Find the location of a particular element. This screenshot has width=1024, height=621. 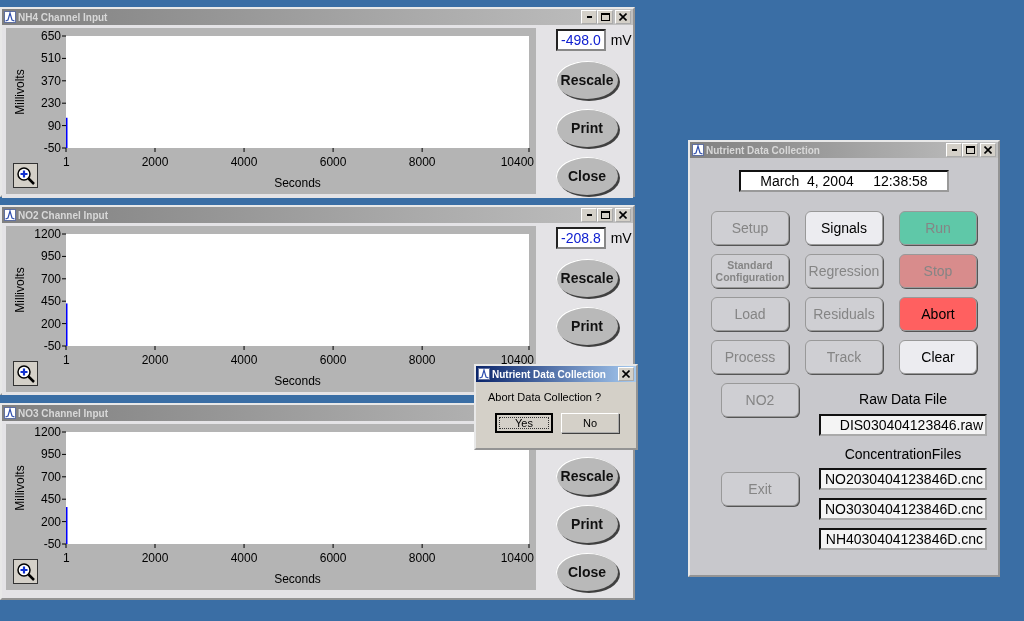

date-time-field: March 4, 2004 12:38:58 is located at coordinates (844, 181).